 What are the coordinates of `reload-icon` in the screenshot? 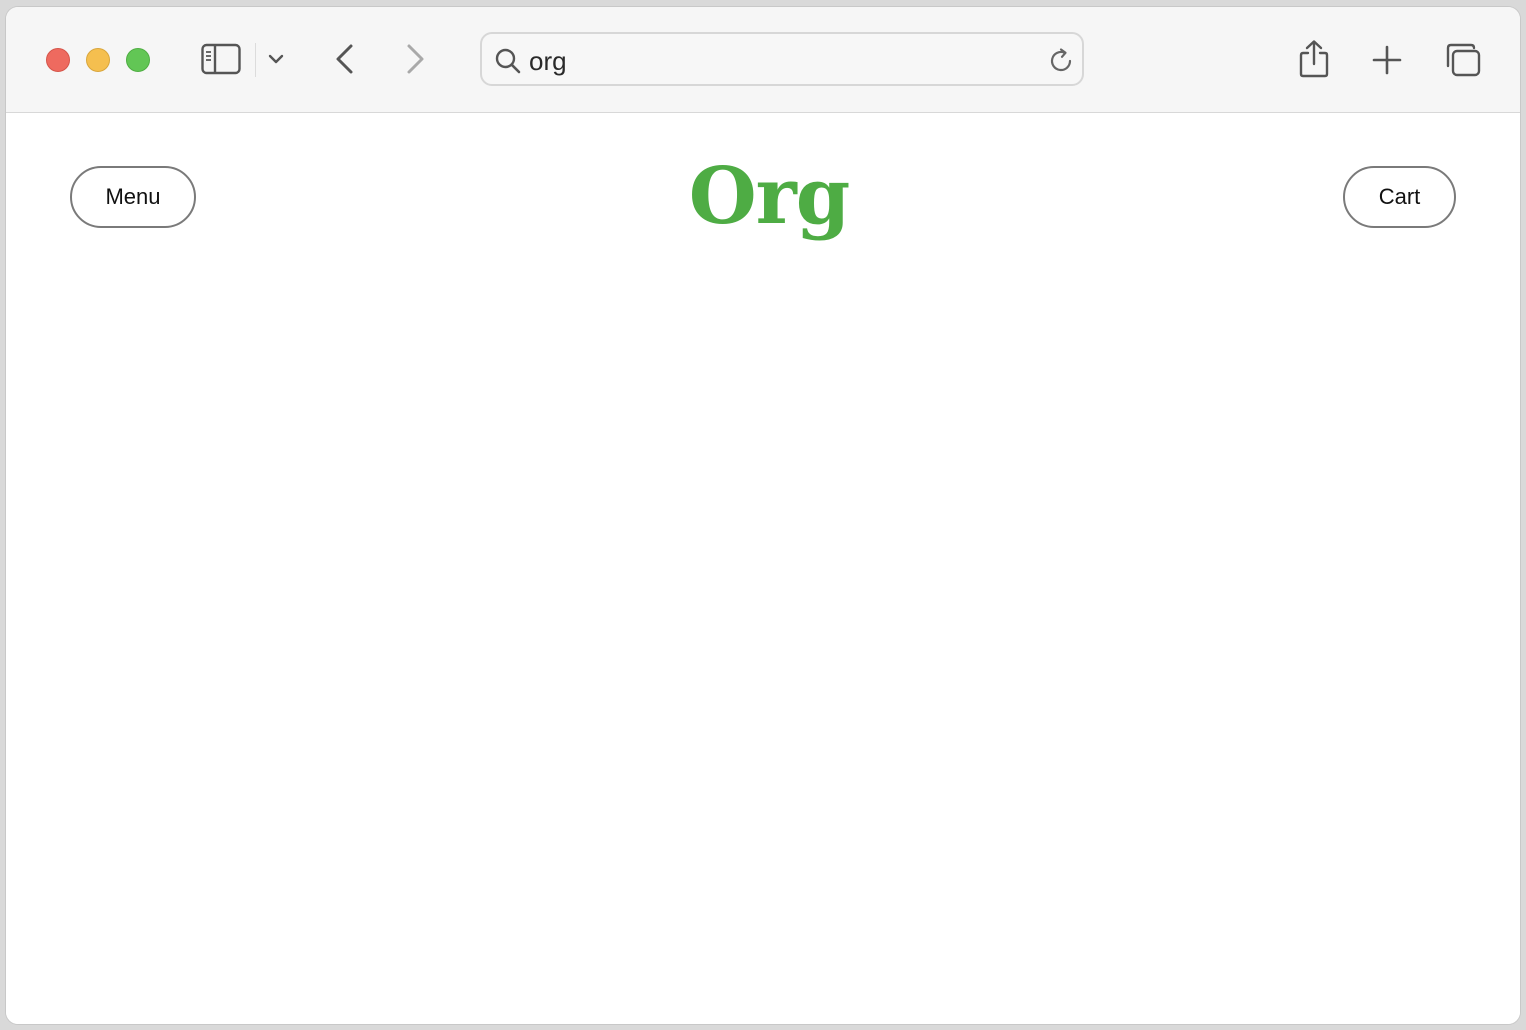 It's located at (1061, 61).